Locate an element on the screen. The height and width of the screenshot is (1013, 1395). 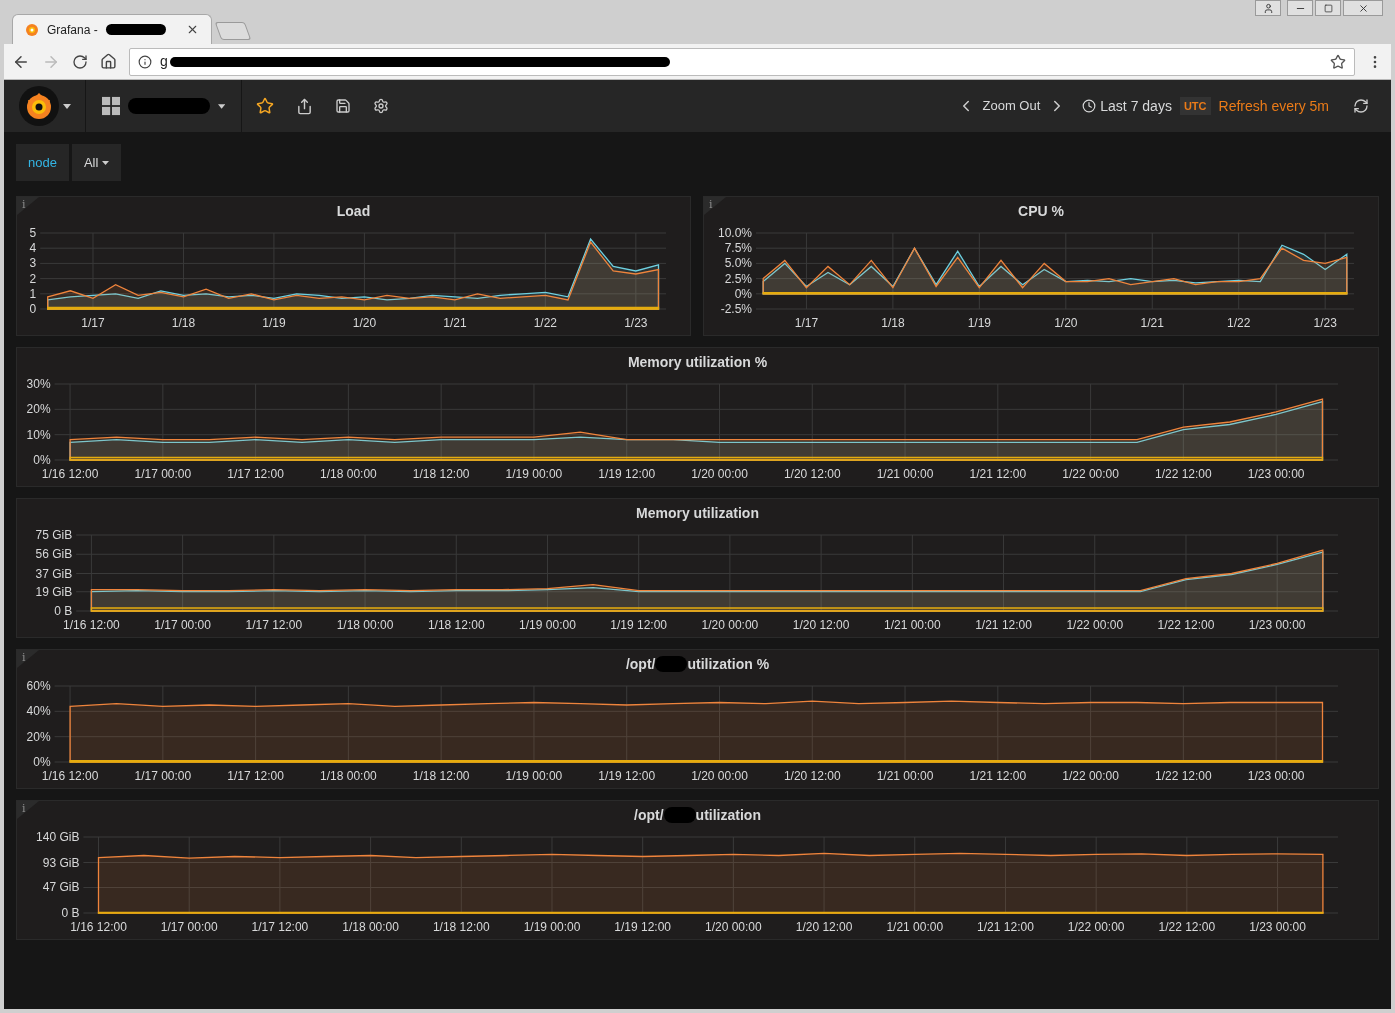
y-axis-label: -2.5% is located at coordinates (736, 309).